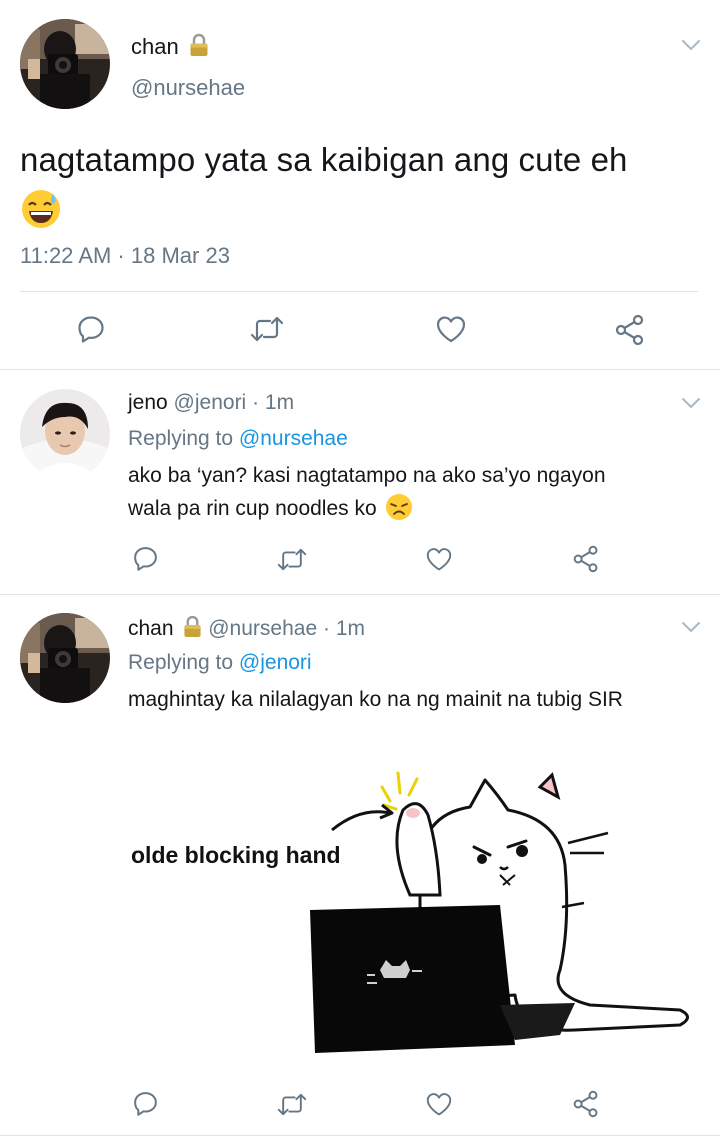 The image size is (720, 1137). I want to click on grinning-face-with-sweat-emoji, so click(41, 211).